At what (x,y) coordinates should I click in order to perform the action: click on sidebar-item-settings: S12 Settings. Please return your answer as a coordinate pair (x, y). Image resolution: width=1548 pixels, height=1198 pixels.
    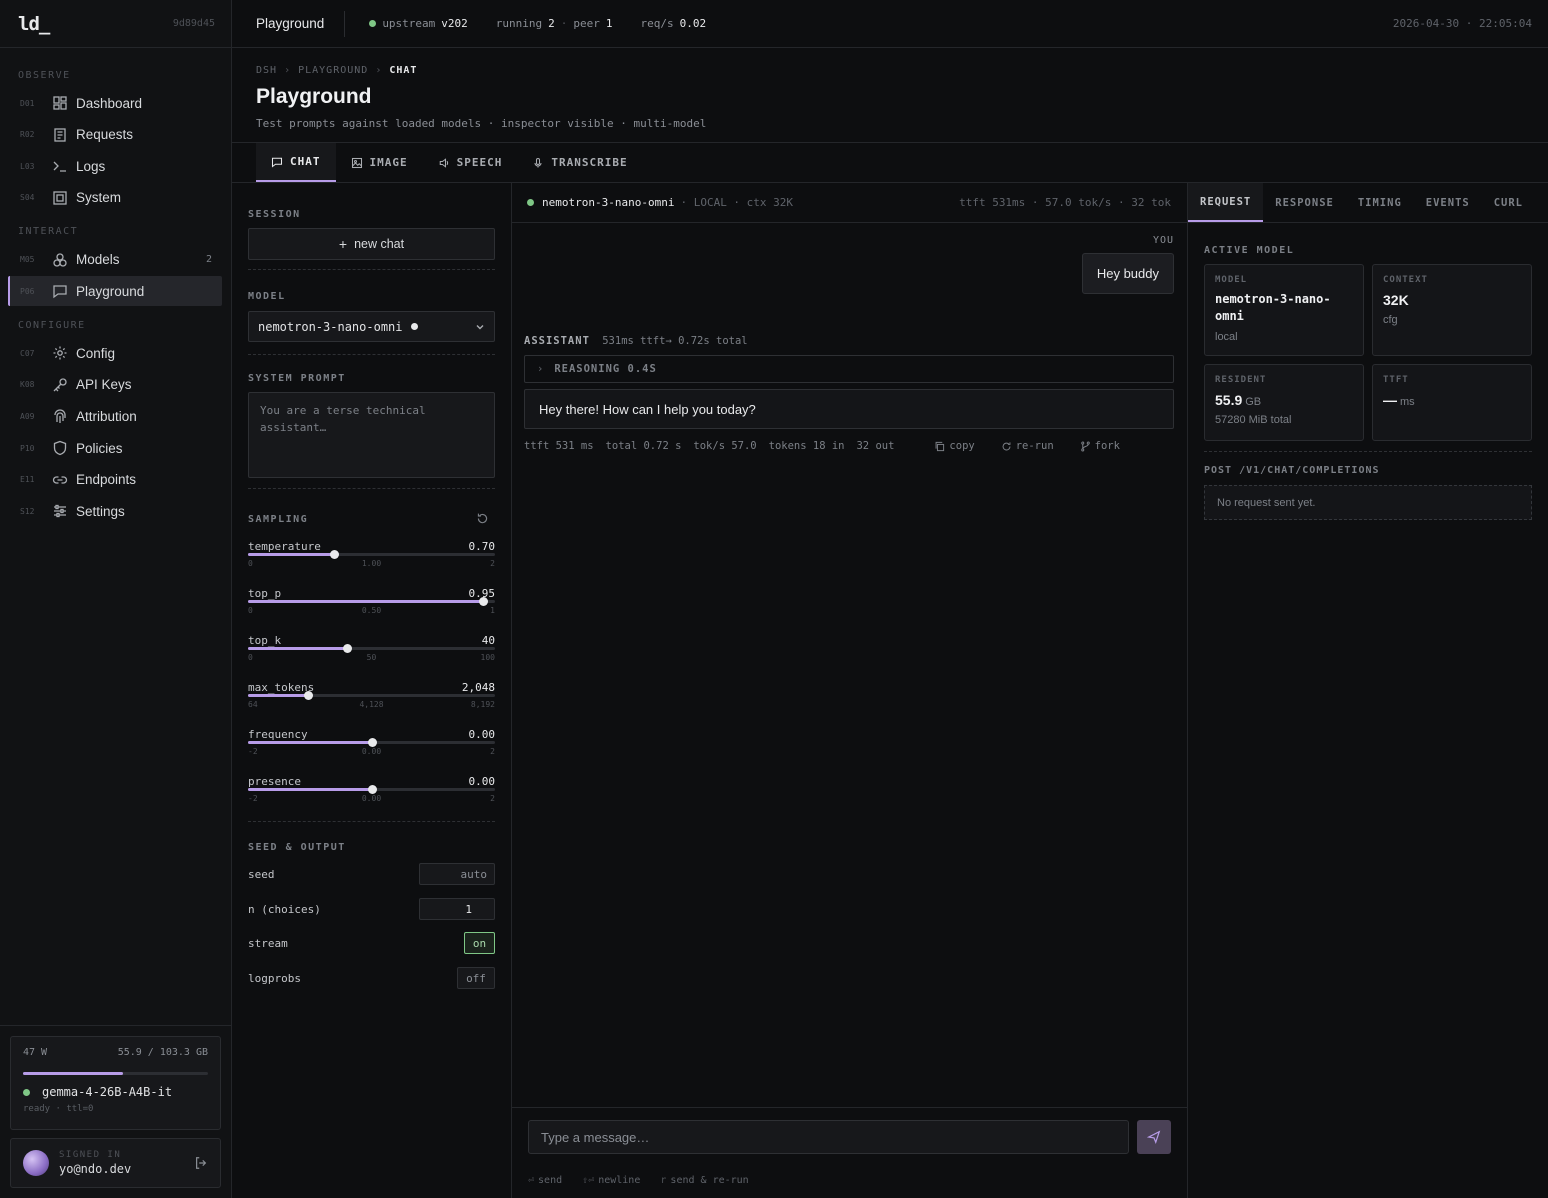
    Looking at the image, I should click on (115, 511).